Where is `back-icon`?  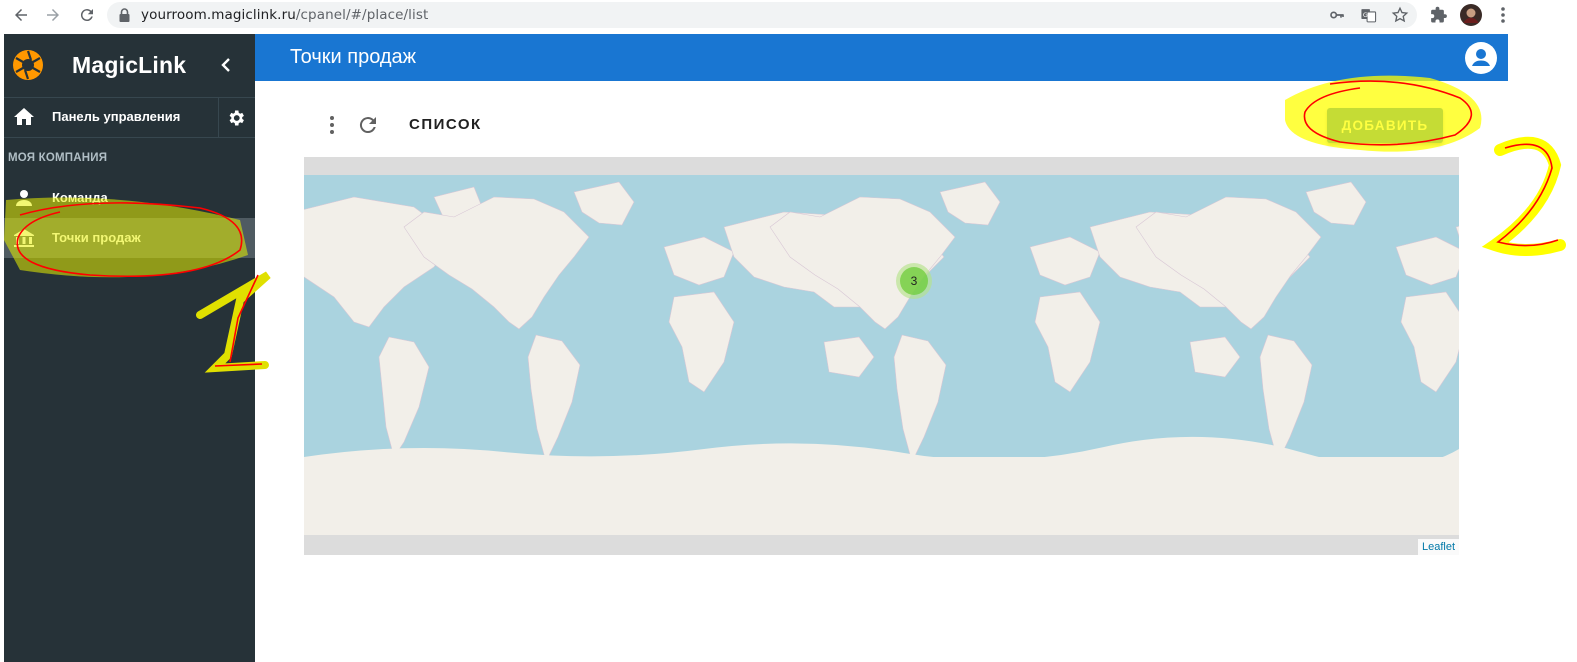 back-icon is located at coordinates (21, 15).